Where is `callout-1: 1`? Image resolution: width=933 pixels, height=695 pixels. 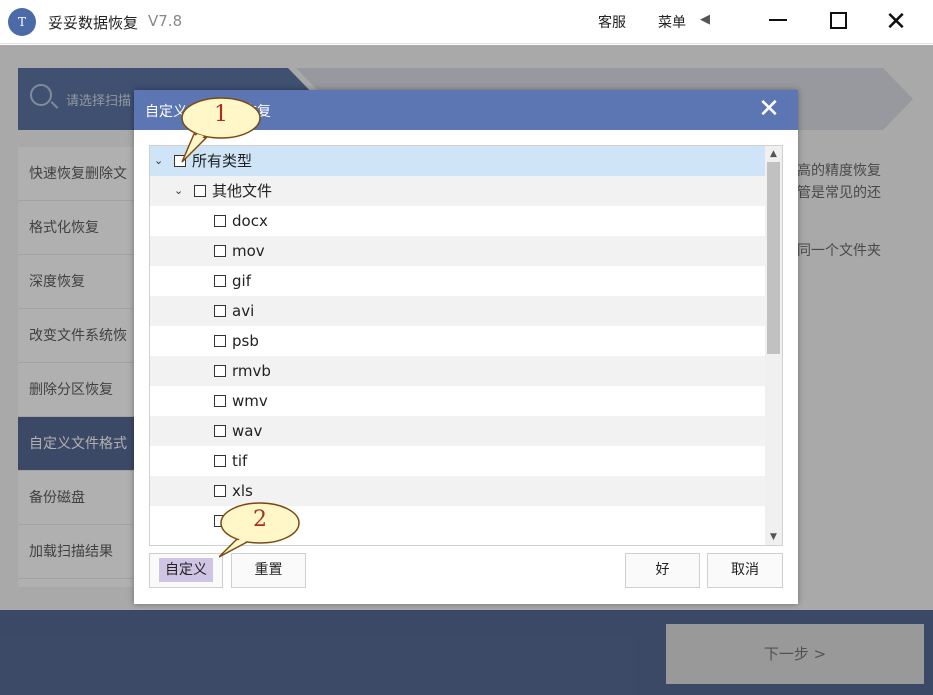 callout-1: 1 is located at coordinates (221, 129).